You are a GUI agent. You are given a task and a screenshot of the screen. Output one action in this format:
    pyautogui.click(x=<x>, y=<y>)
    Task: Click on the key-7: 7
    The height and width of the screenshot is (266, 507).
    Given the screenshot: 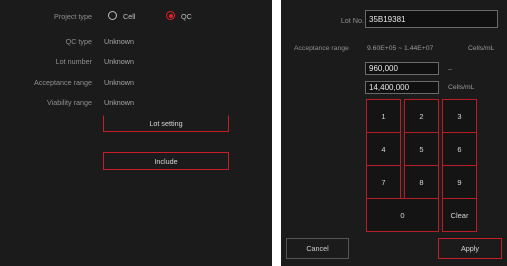 What is the action you would take?
    pyautogui.click(x=383, y=182)
    